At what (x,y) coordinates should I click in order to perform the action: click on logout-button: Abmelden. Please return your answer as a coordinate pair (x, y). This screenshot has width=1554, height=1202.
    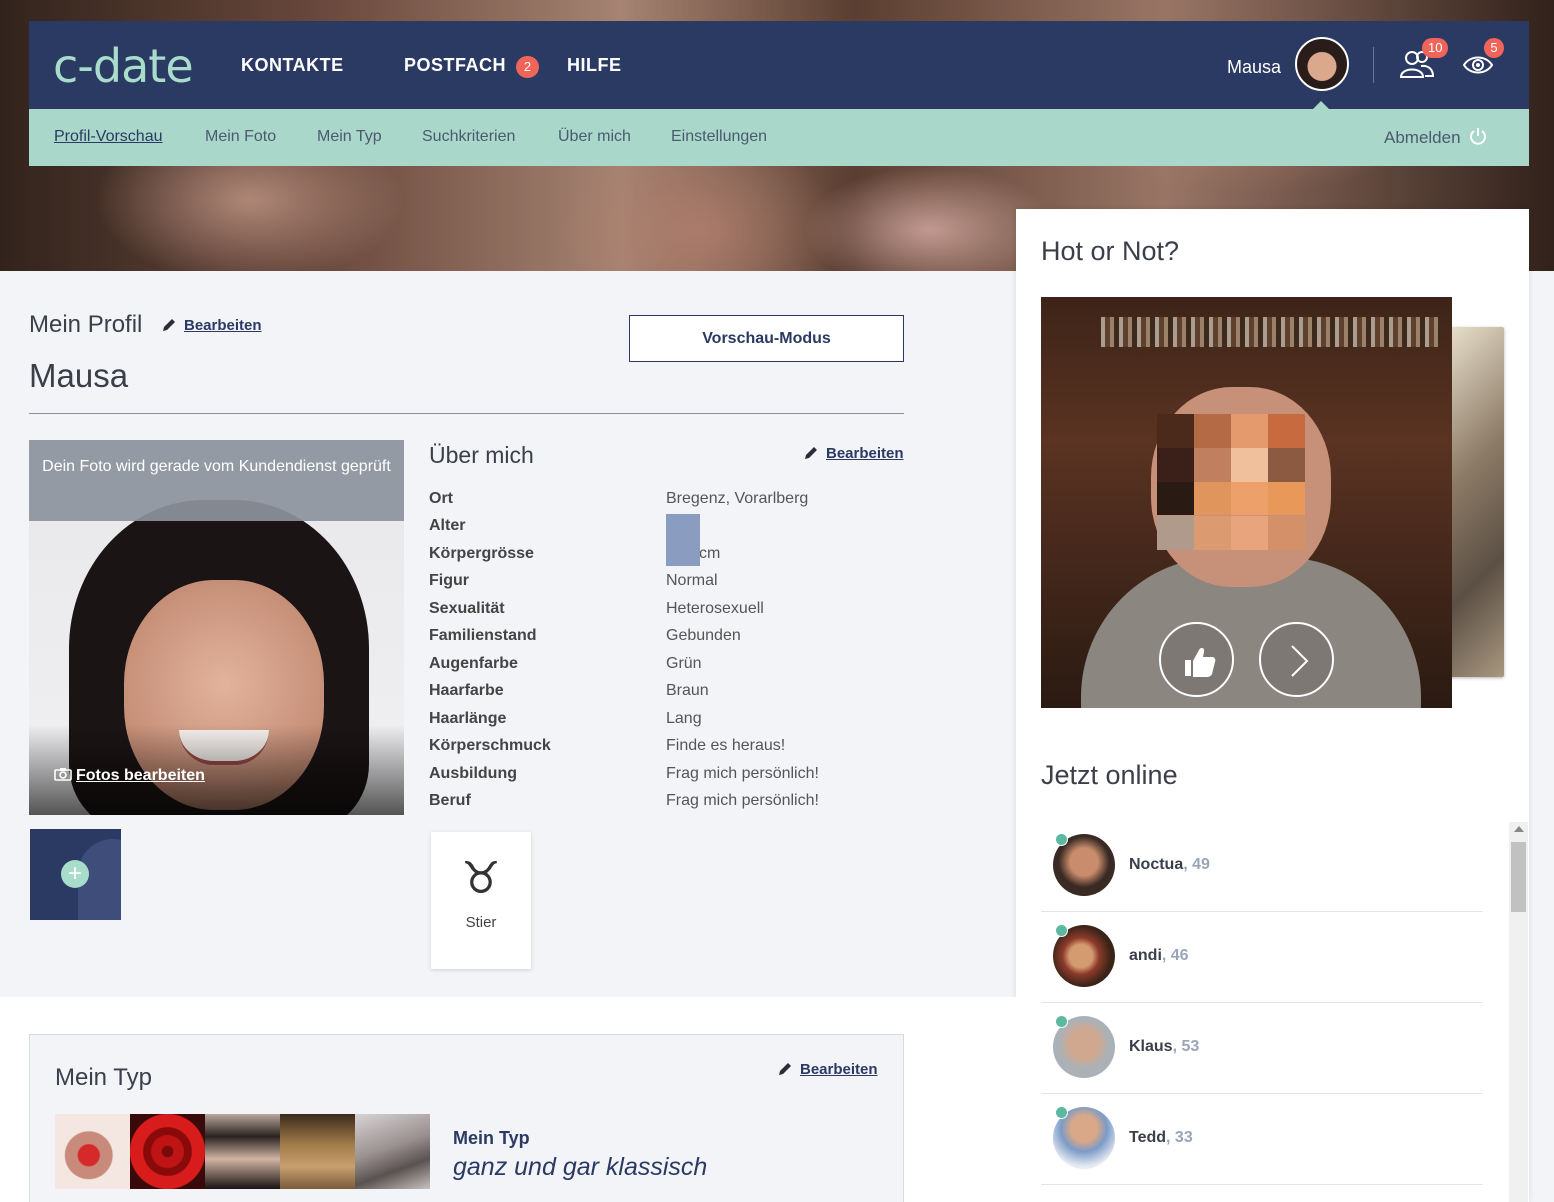
    Looking at the image, I should click on (1435, 137).